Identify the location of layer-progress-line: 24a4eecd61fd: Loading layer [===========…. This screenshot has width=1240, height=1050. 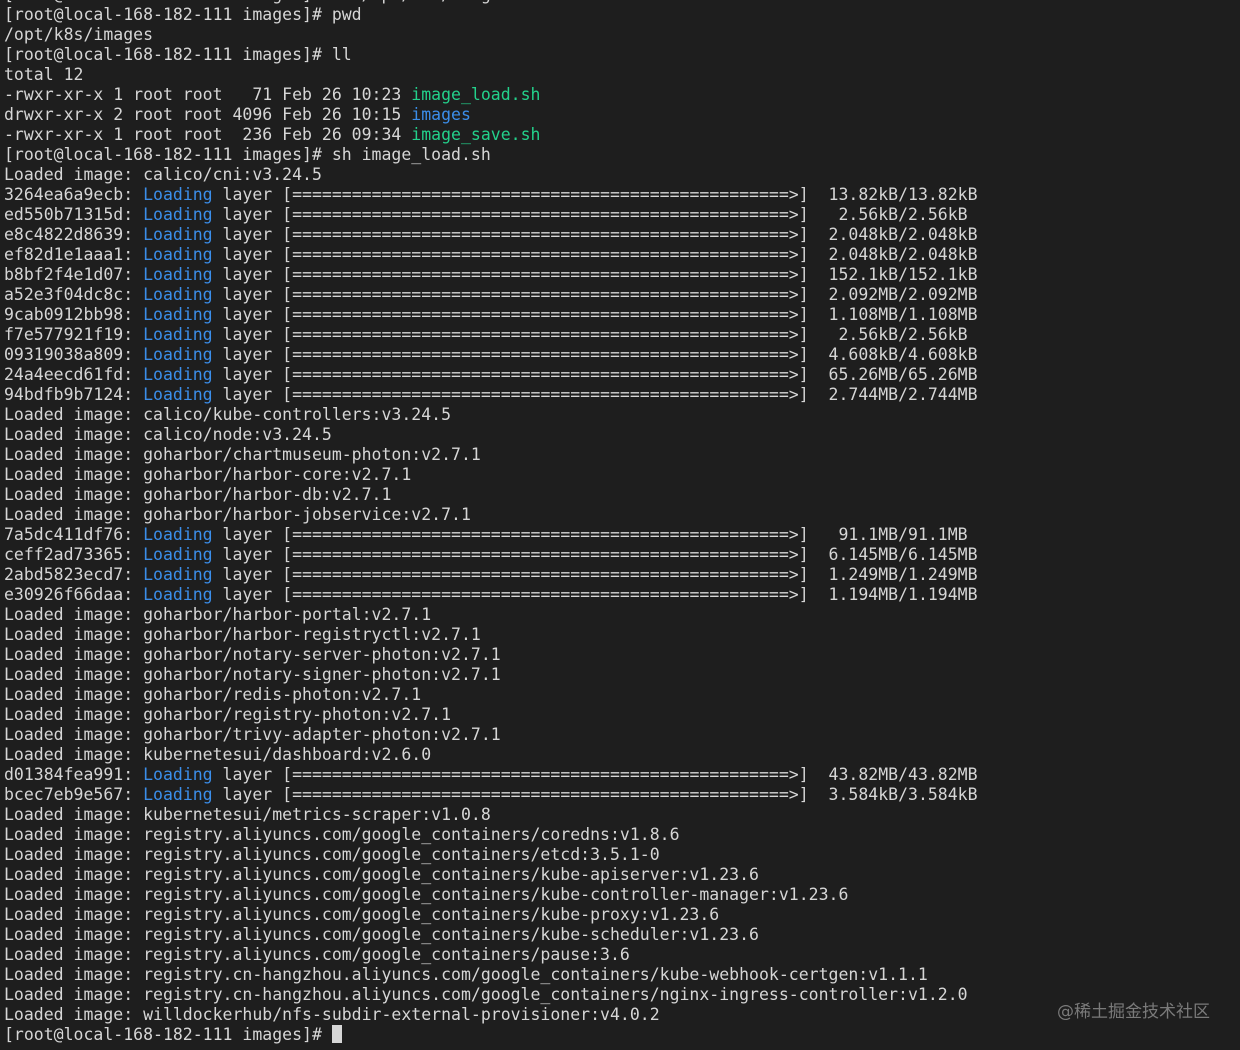
(622, 375).